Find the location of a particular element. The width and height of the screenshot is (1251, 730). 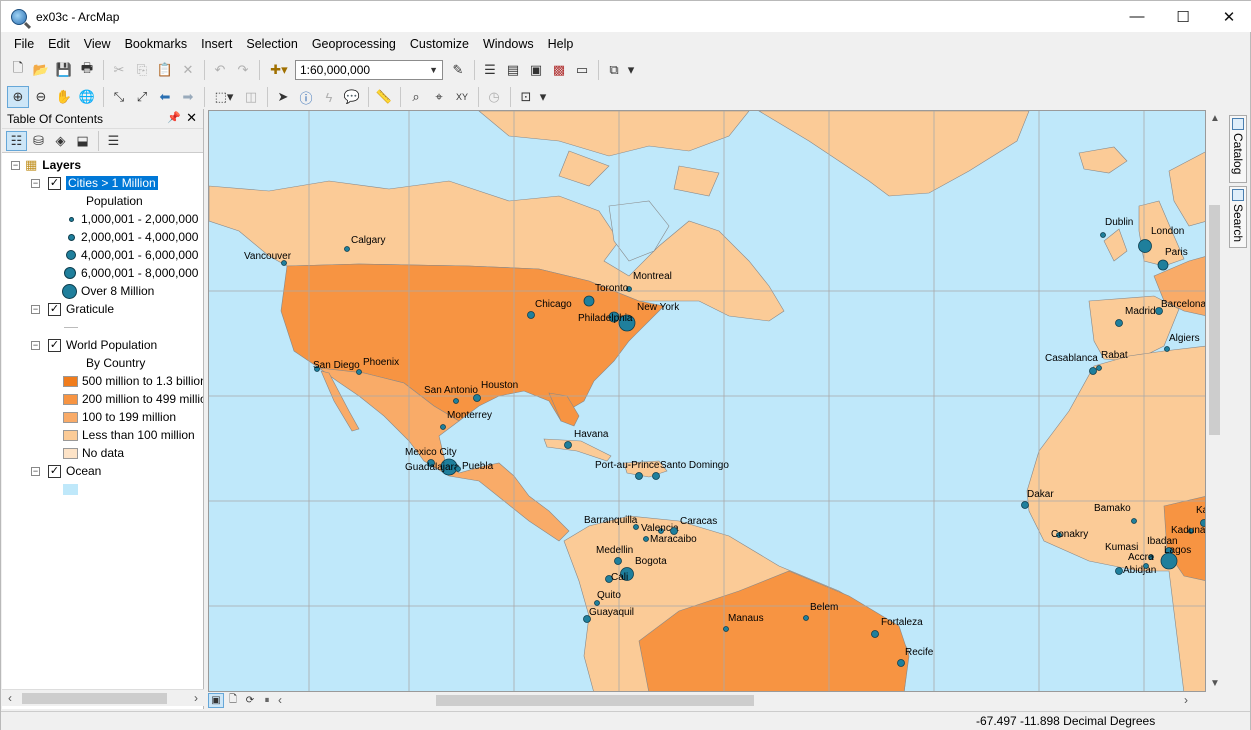

layer-name-ocean: Ocean is located at coordinates (83, 471).